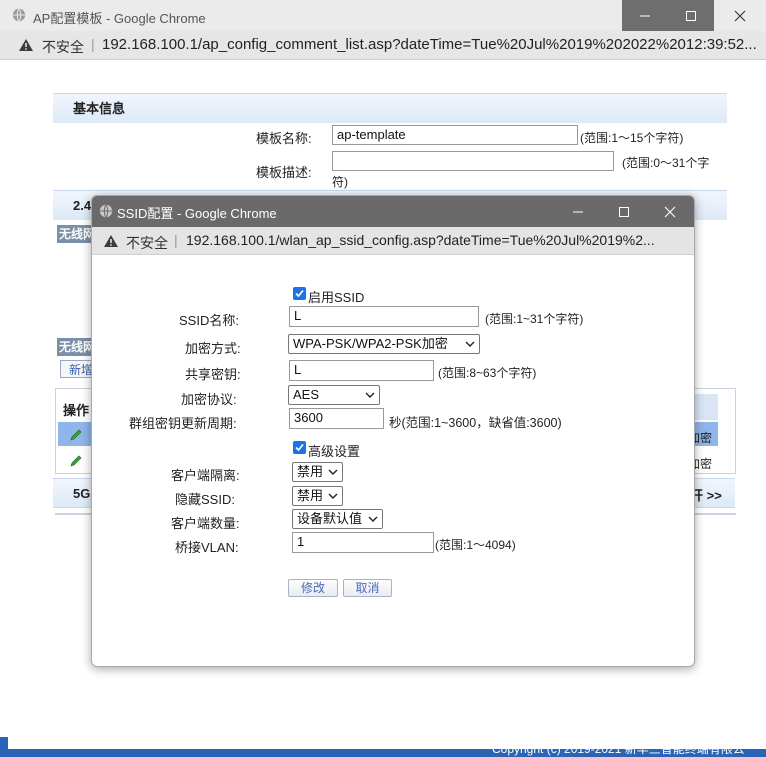  I want to click on template-desc-hint: (范围:0～31个字, so click(666, 163).